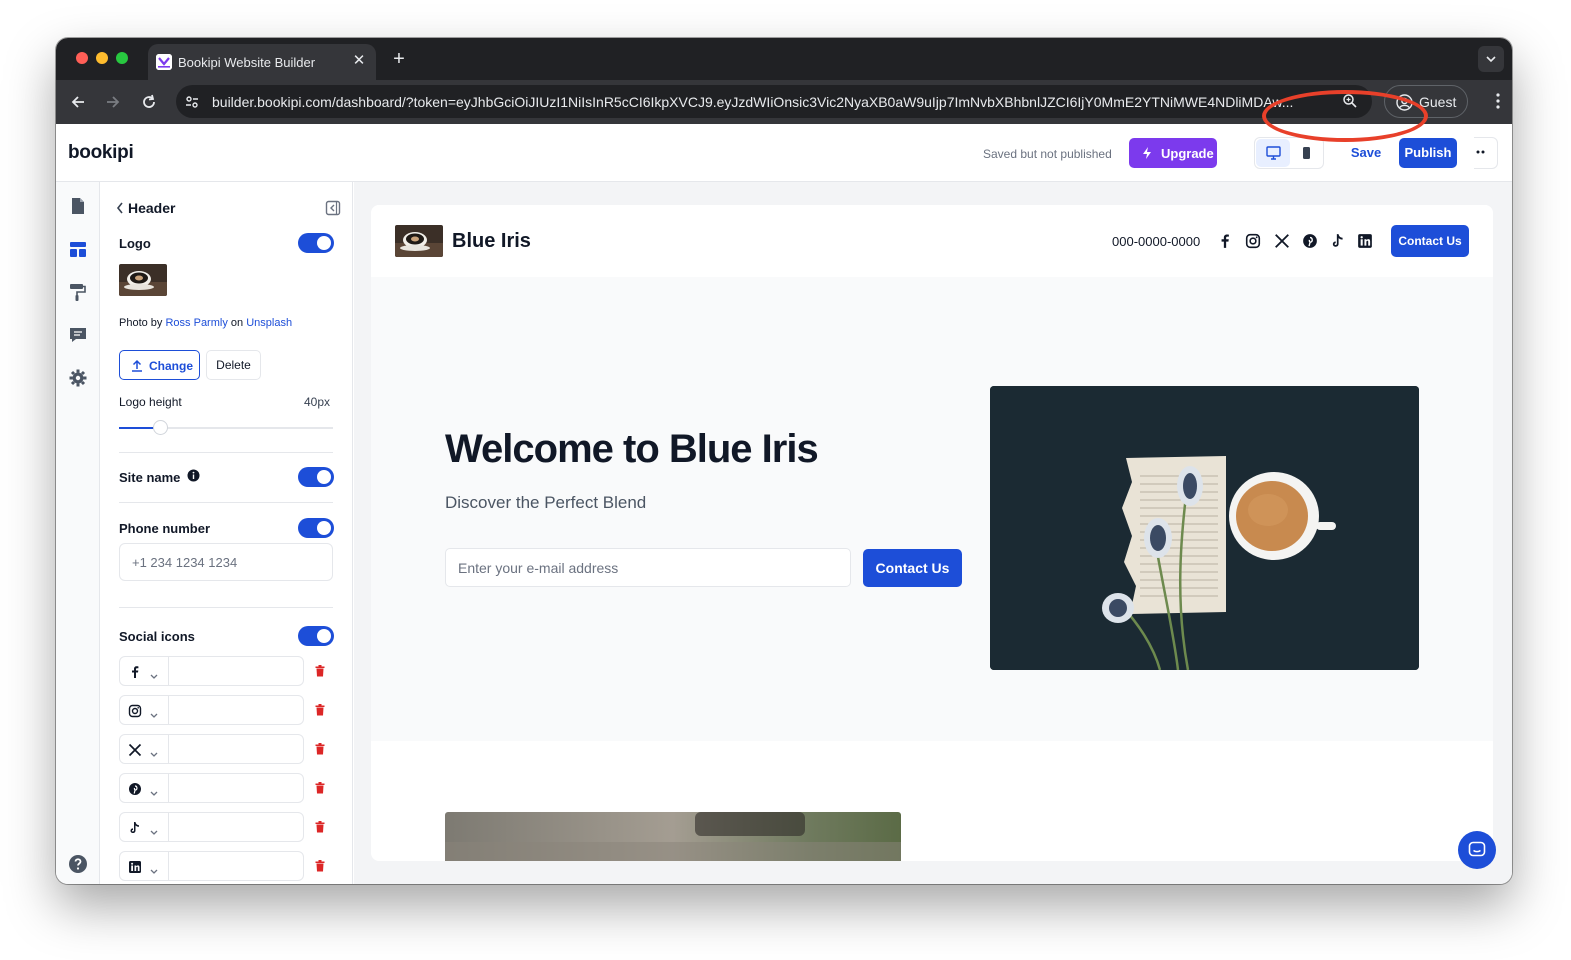 This screenshot has height=960, width=1571. I want to click on desktop-icon, so click(1273, 153).